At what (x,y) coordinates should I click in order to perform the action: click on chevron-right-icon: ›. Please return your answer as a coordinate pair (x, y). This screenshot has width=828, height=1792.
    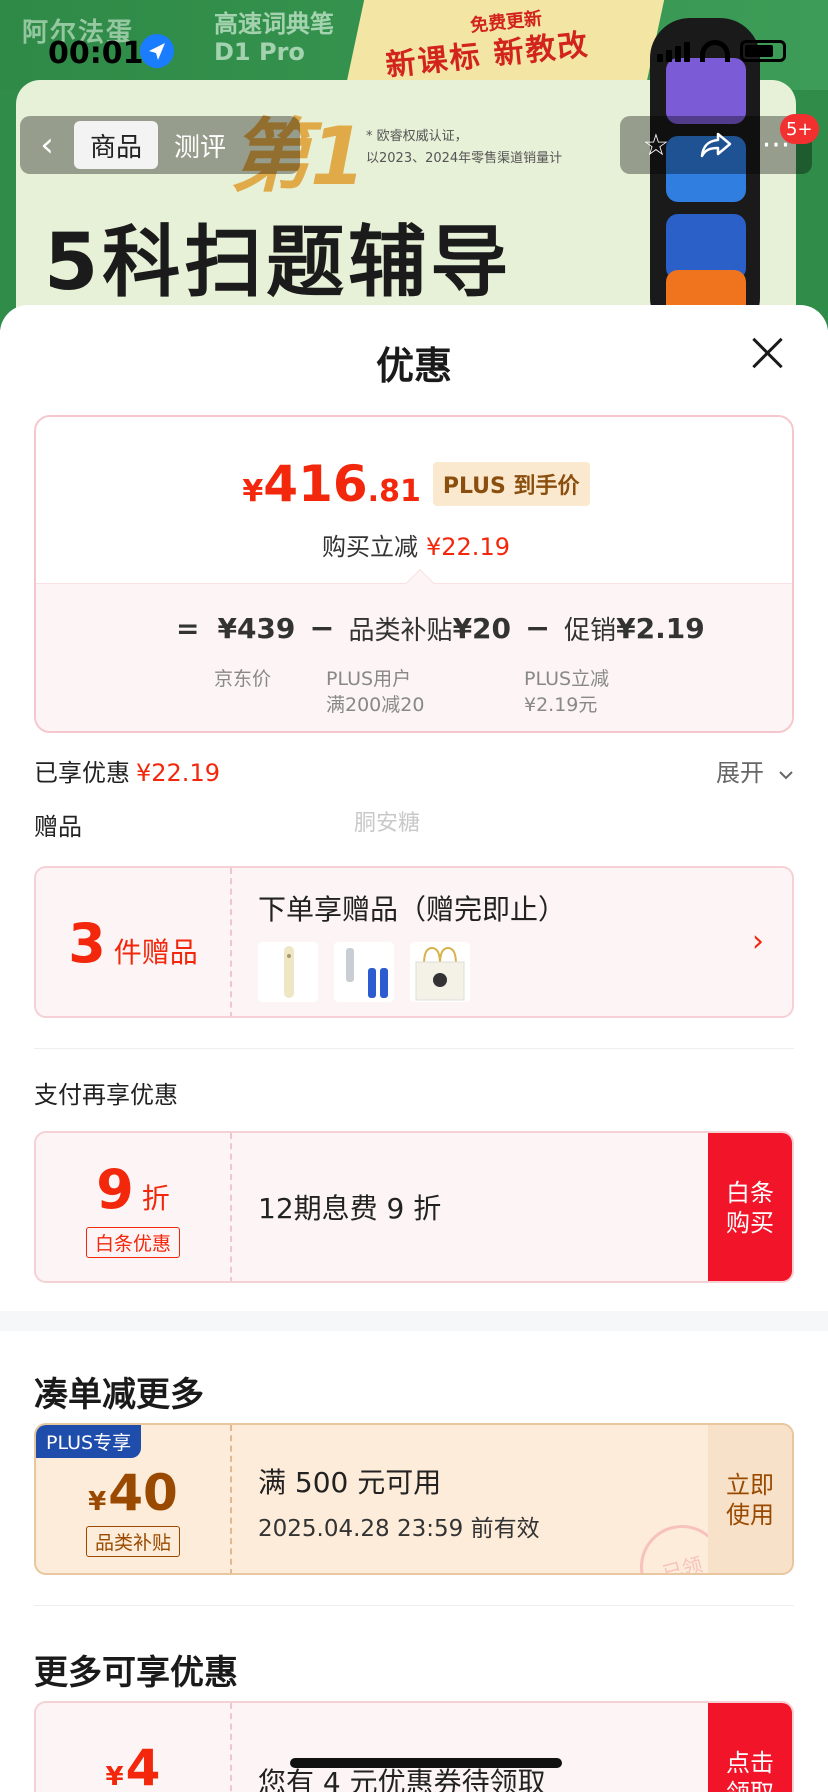
    Looking at the image, I should click on (758, 941).